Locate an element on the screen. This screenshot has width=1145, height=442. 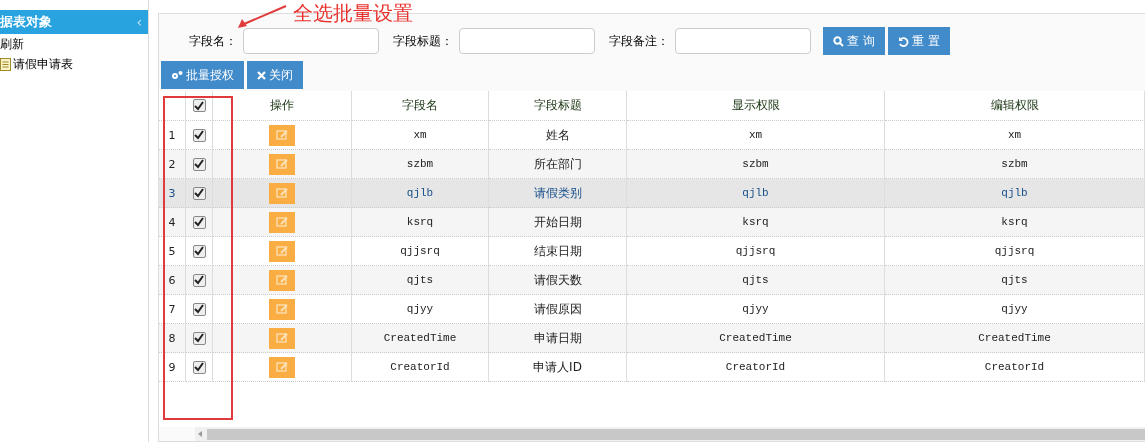
tree-item: 刷新 is located at coordinates (12, 44).